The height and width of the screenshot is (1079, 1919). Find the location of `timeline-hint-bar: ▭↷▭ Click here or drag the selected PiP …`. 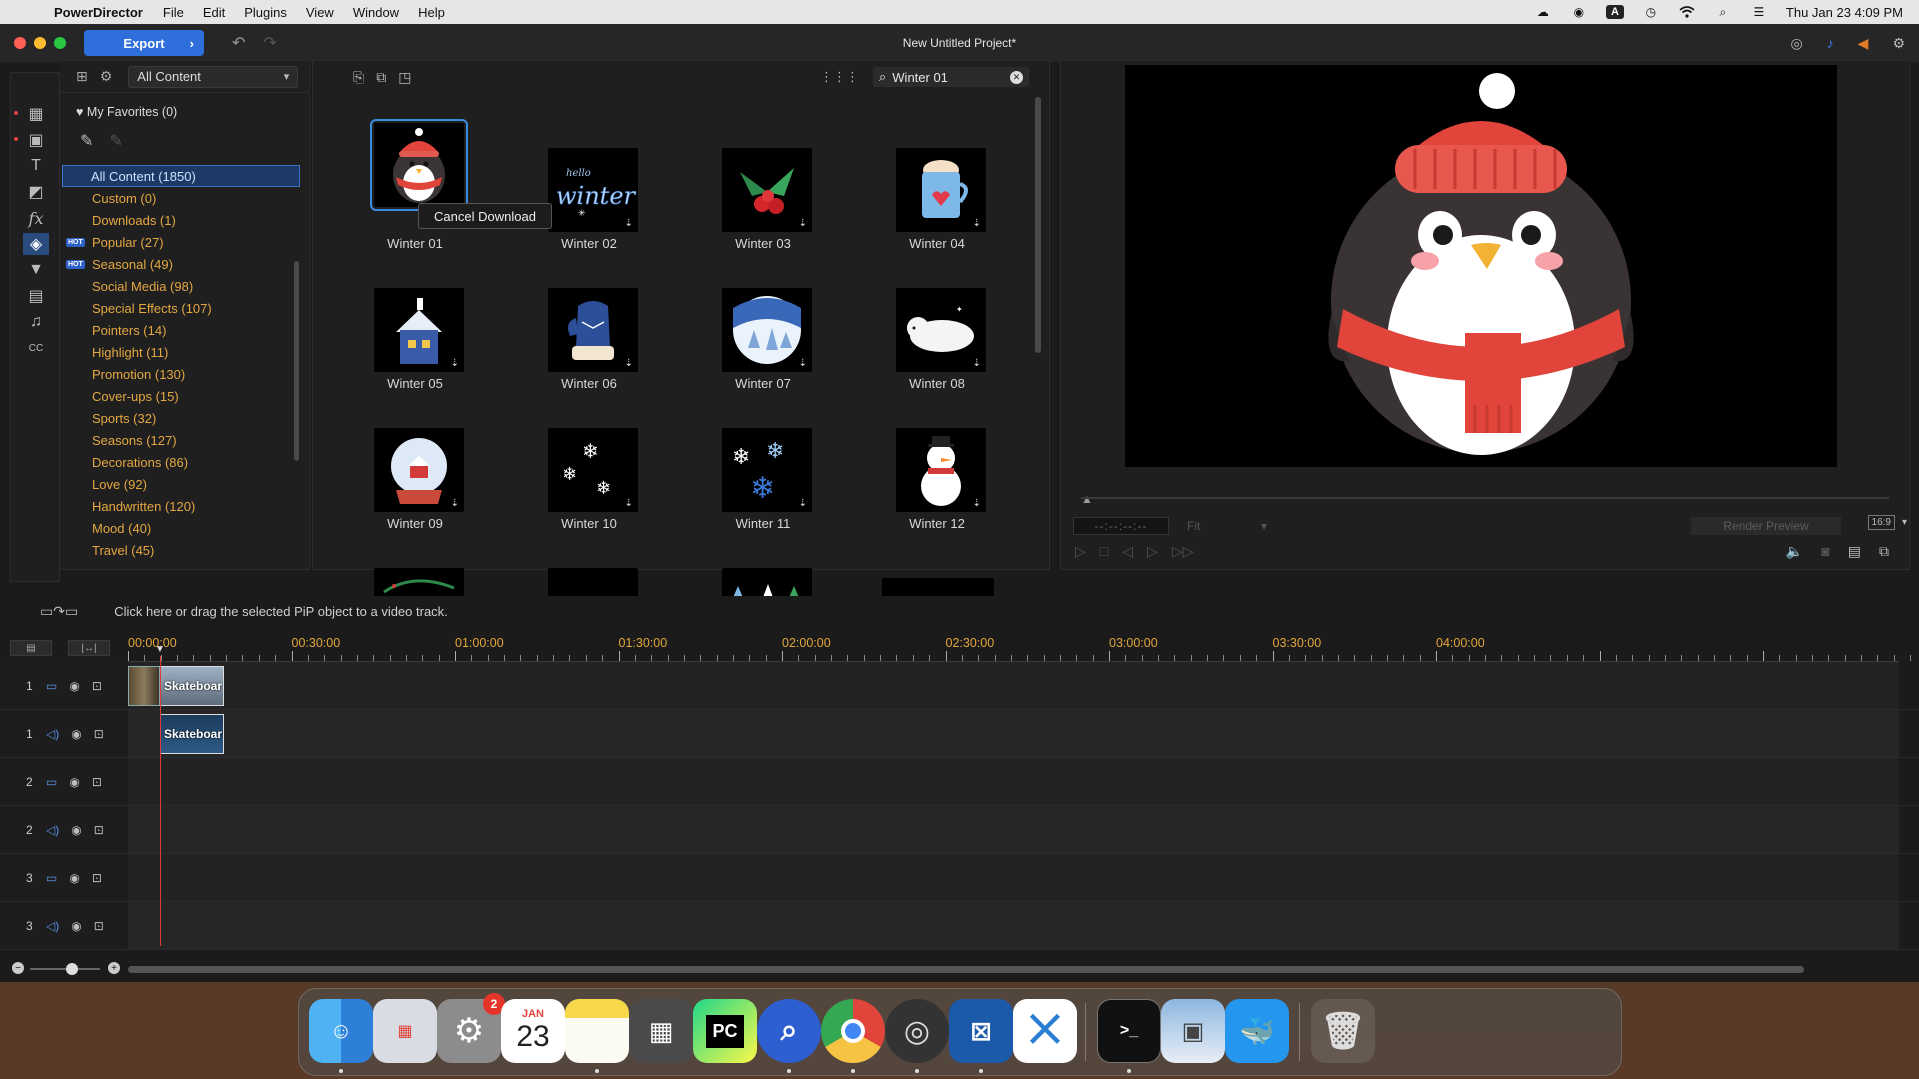

timeline-hint-bar: ▭↷▭ Click here or drag the selected PiP … is located at coordinates (959, 611).